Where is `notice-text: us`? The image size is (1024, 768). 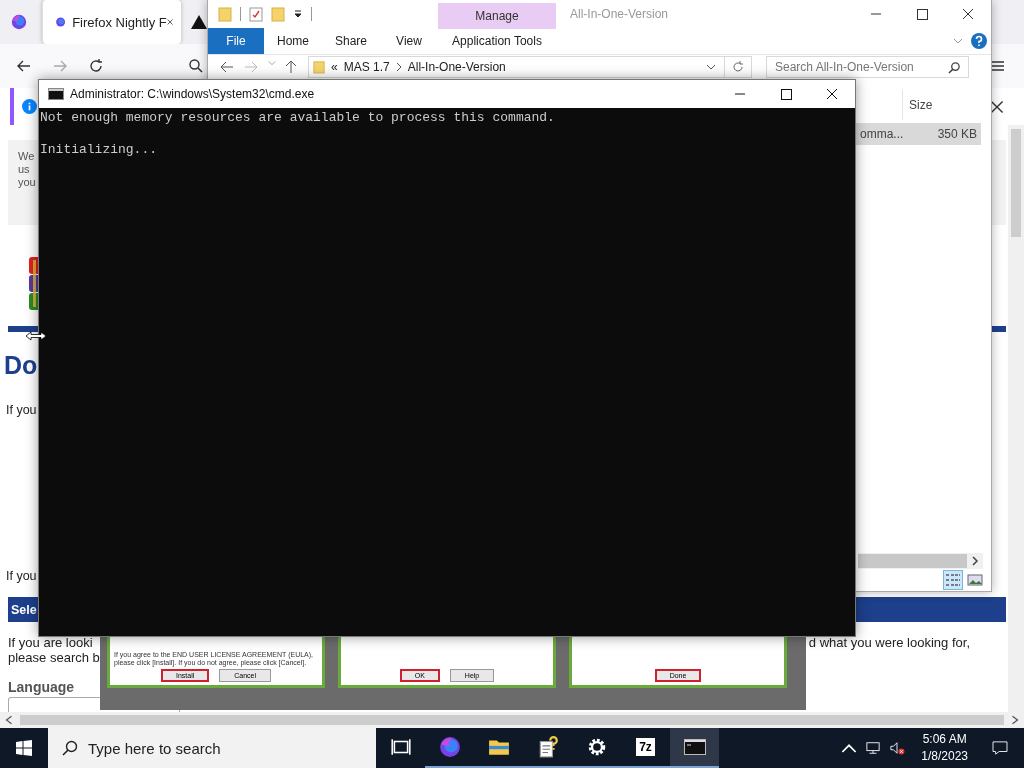 notice-text: us is located at coordinates (24, 169).